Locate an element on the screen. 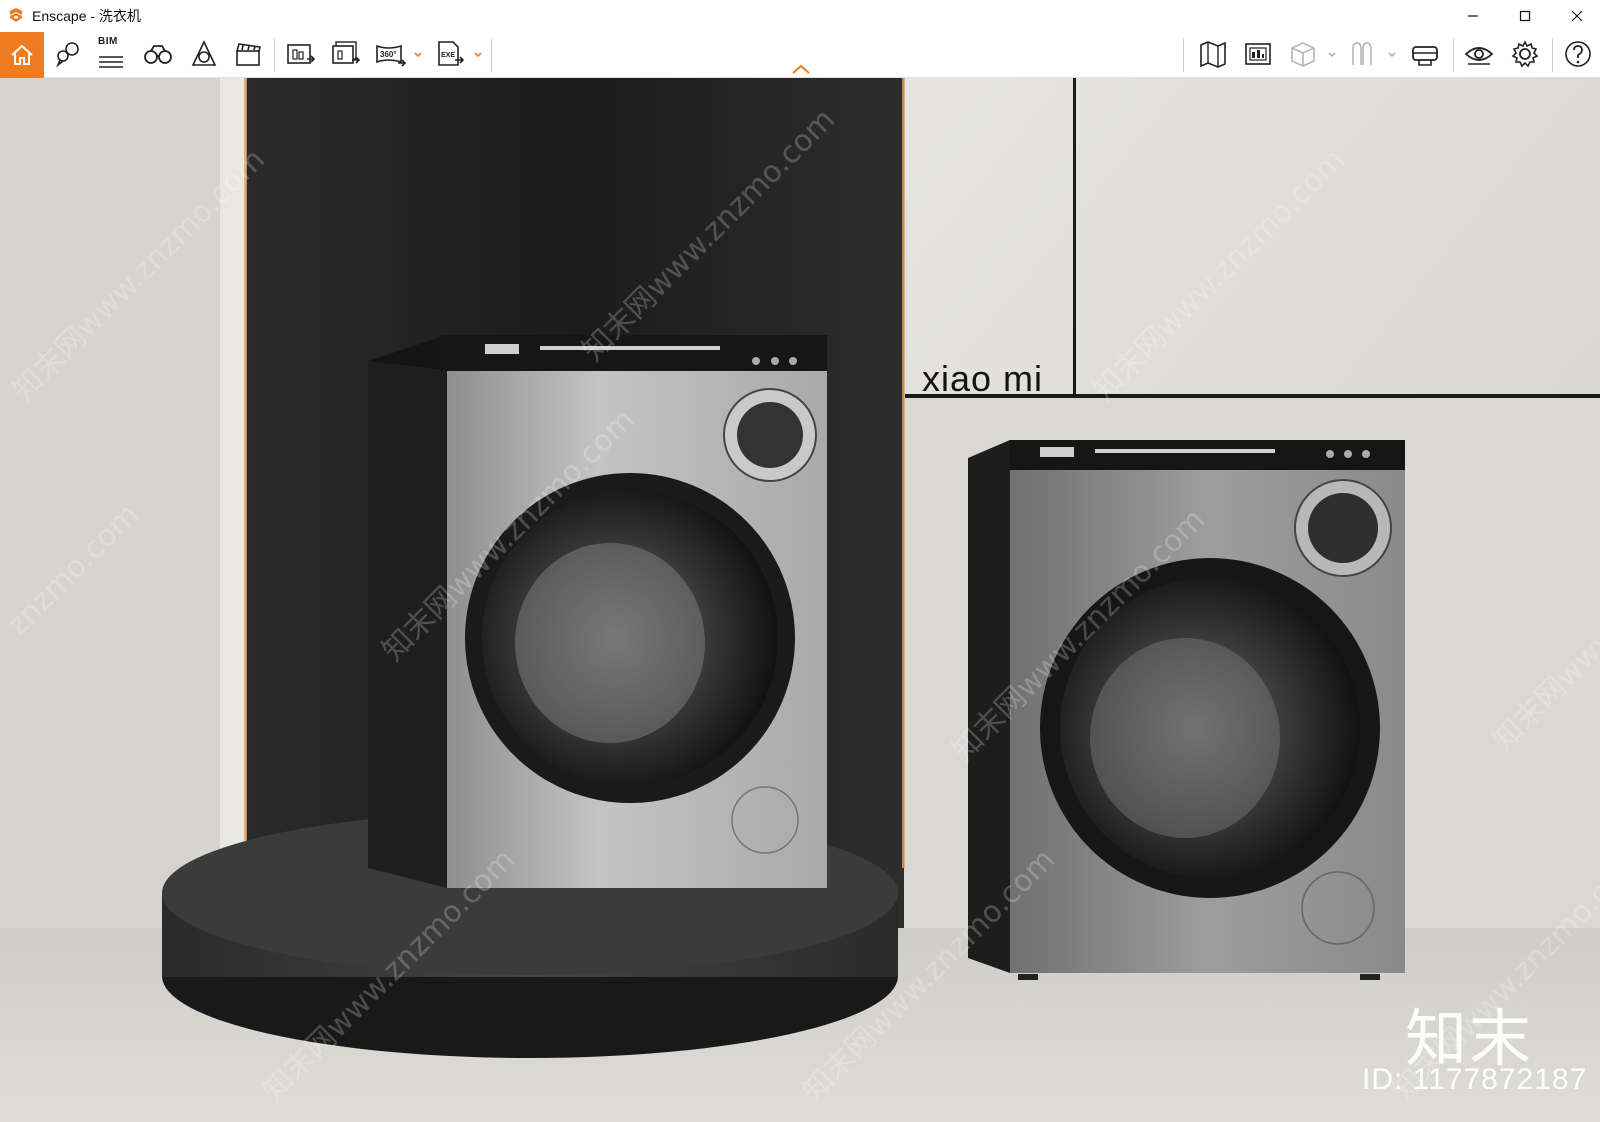 The image size is (1600, 1122). asset-library-icon is located at coordinates (204, 53).